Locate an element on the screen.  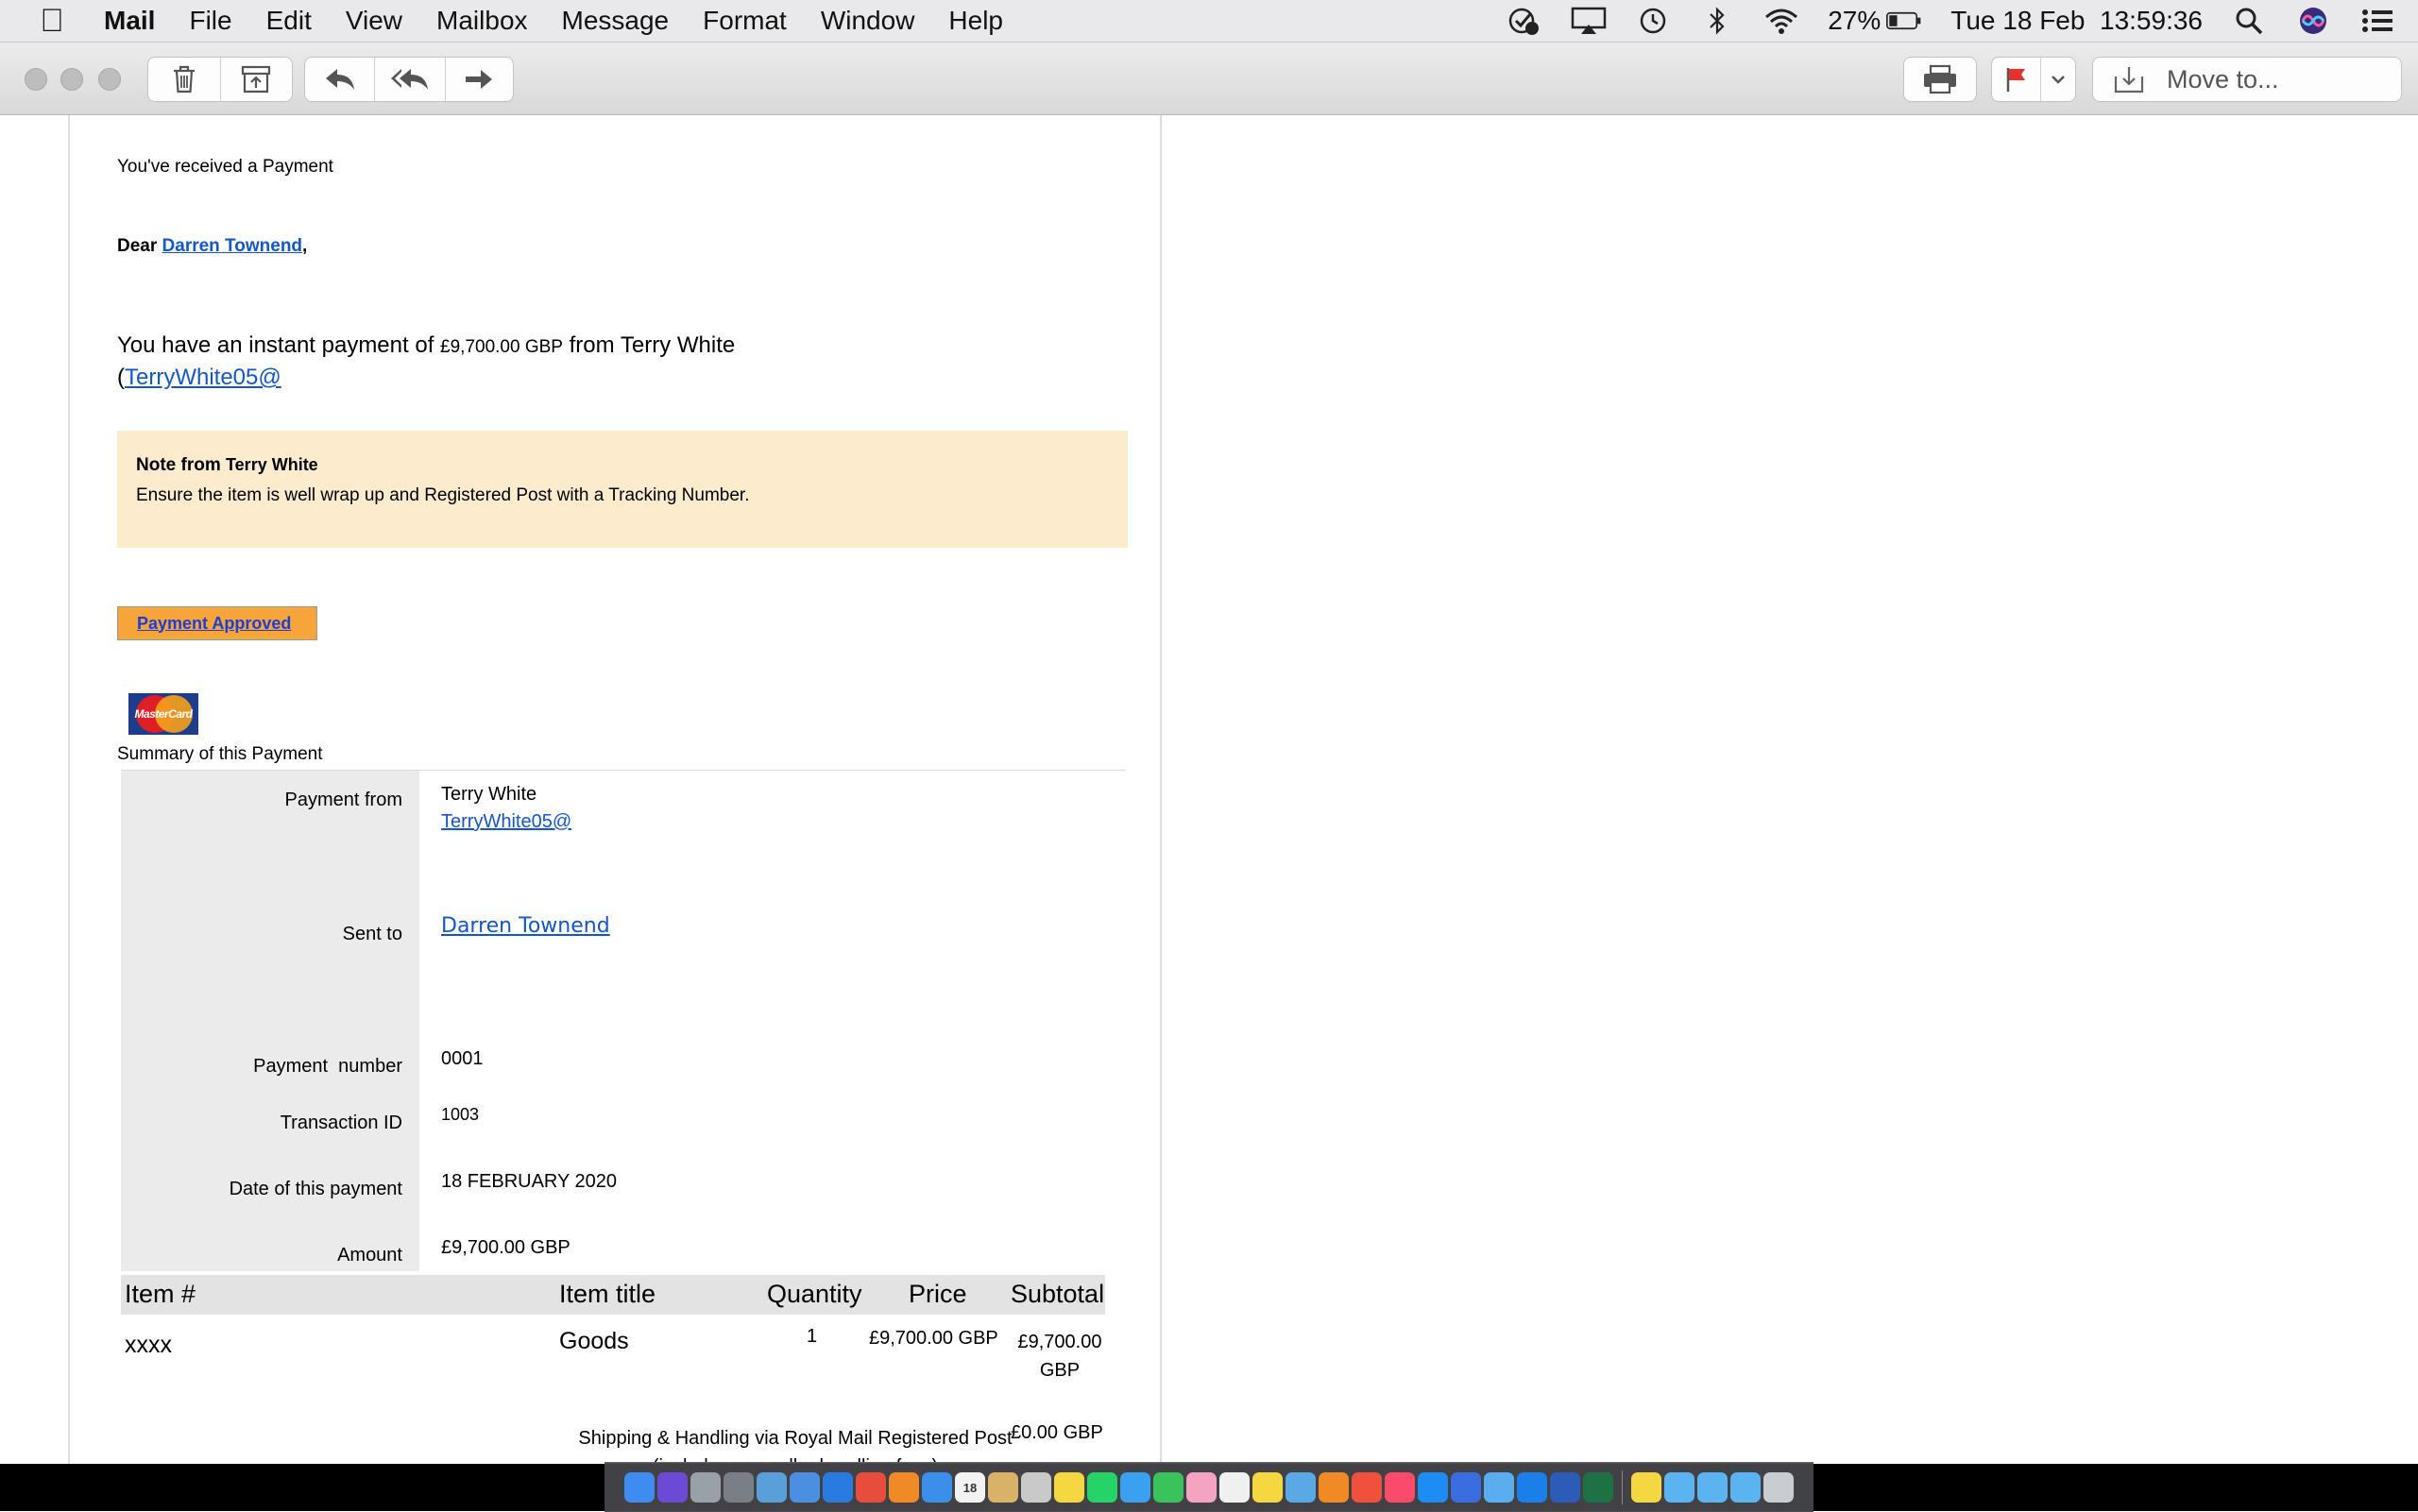
notes-icon is located at coordinates (1003, 1487).